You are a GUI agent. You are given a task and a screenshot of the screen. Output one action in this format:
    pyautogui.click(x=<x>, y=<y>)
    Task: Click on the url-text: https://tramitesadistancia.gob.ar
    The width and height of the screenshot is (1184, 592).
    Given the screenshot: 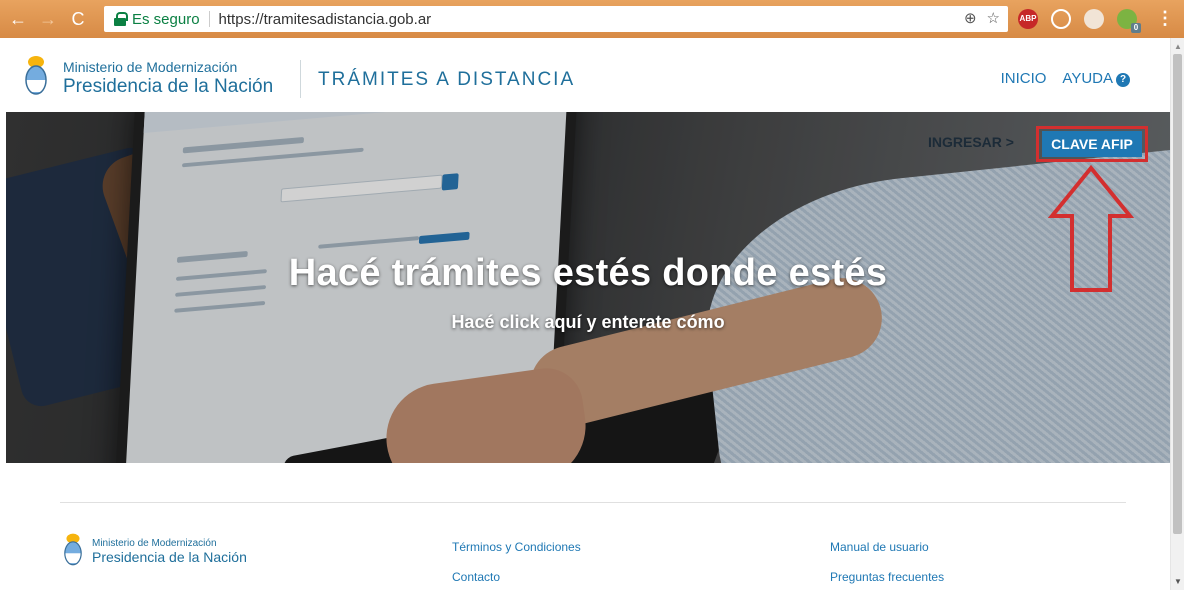 What is the action you would take?
    pyautogui.click(x=325, y=19)
    